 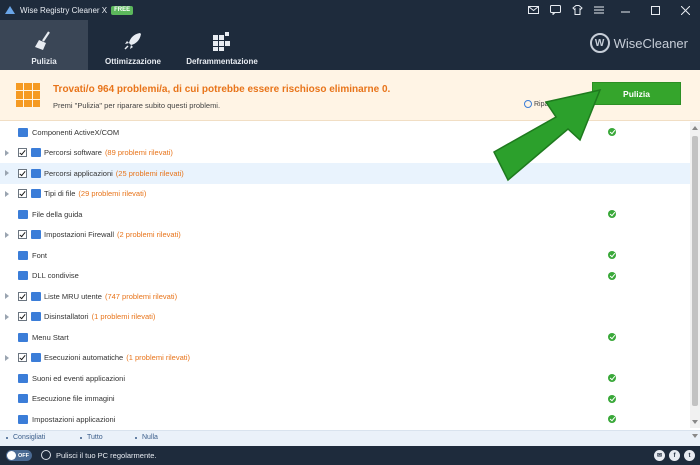 What do you see at coordinates (73, 399) in the screenshot?
I see `list-item-name: Esecuzione file immagini` at bounding box center [73, 399].